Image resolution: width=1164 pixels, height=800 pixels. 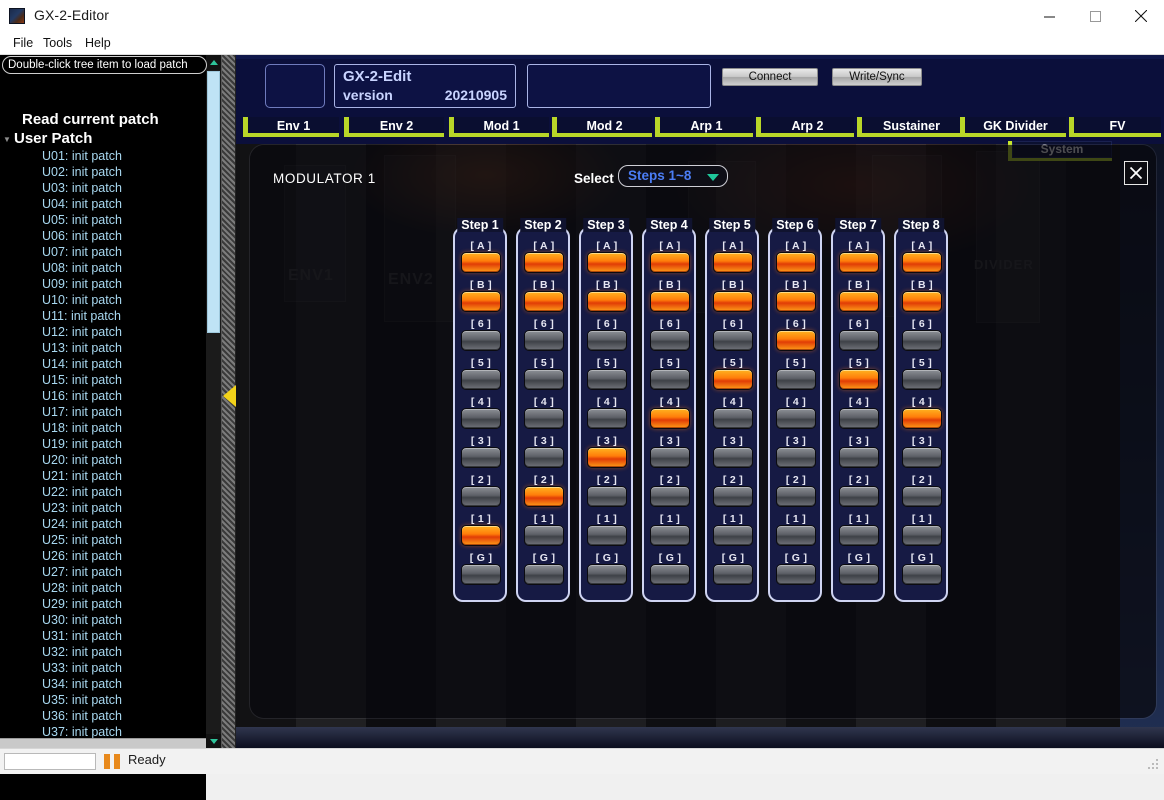 I want to click on minimize-icon, so click(x=1049, y=16).